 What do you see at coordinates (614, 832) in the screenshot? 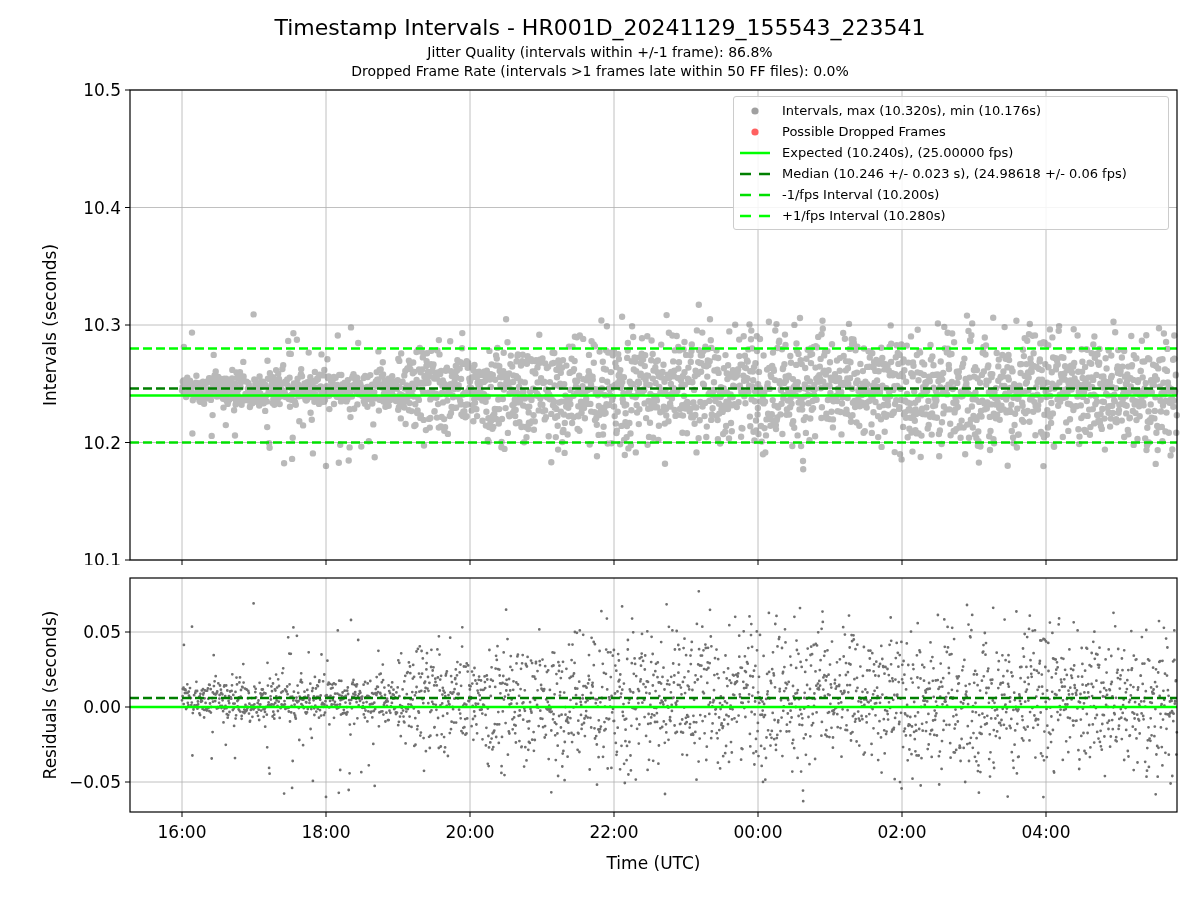
I see `x-tick-label: 22:00` at bounding box center [614, 832].